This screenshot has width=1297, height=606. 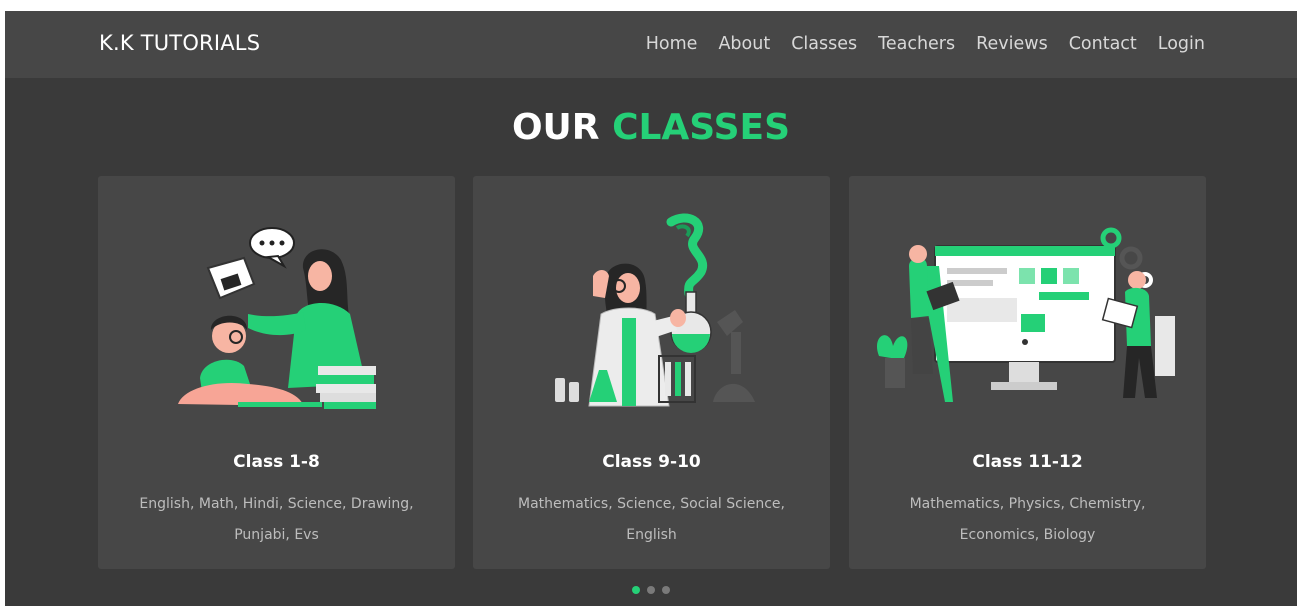 I want to click on section-title: OUR CLASSES, so click(x=651, y=127).